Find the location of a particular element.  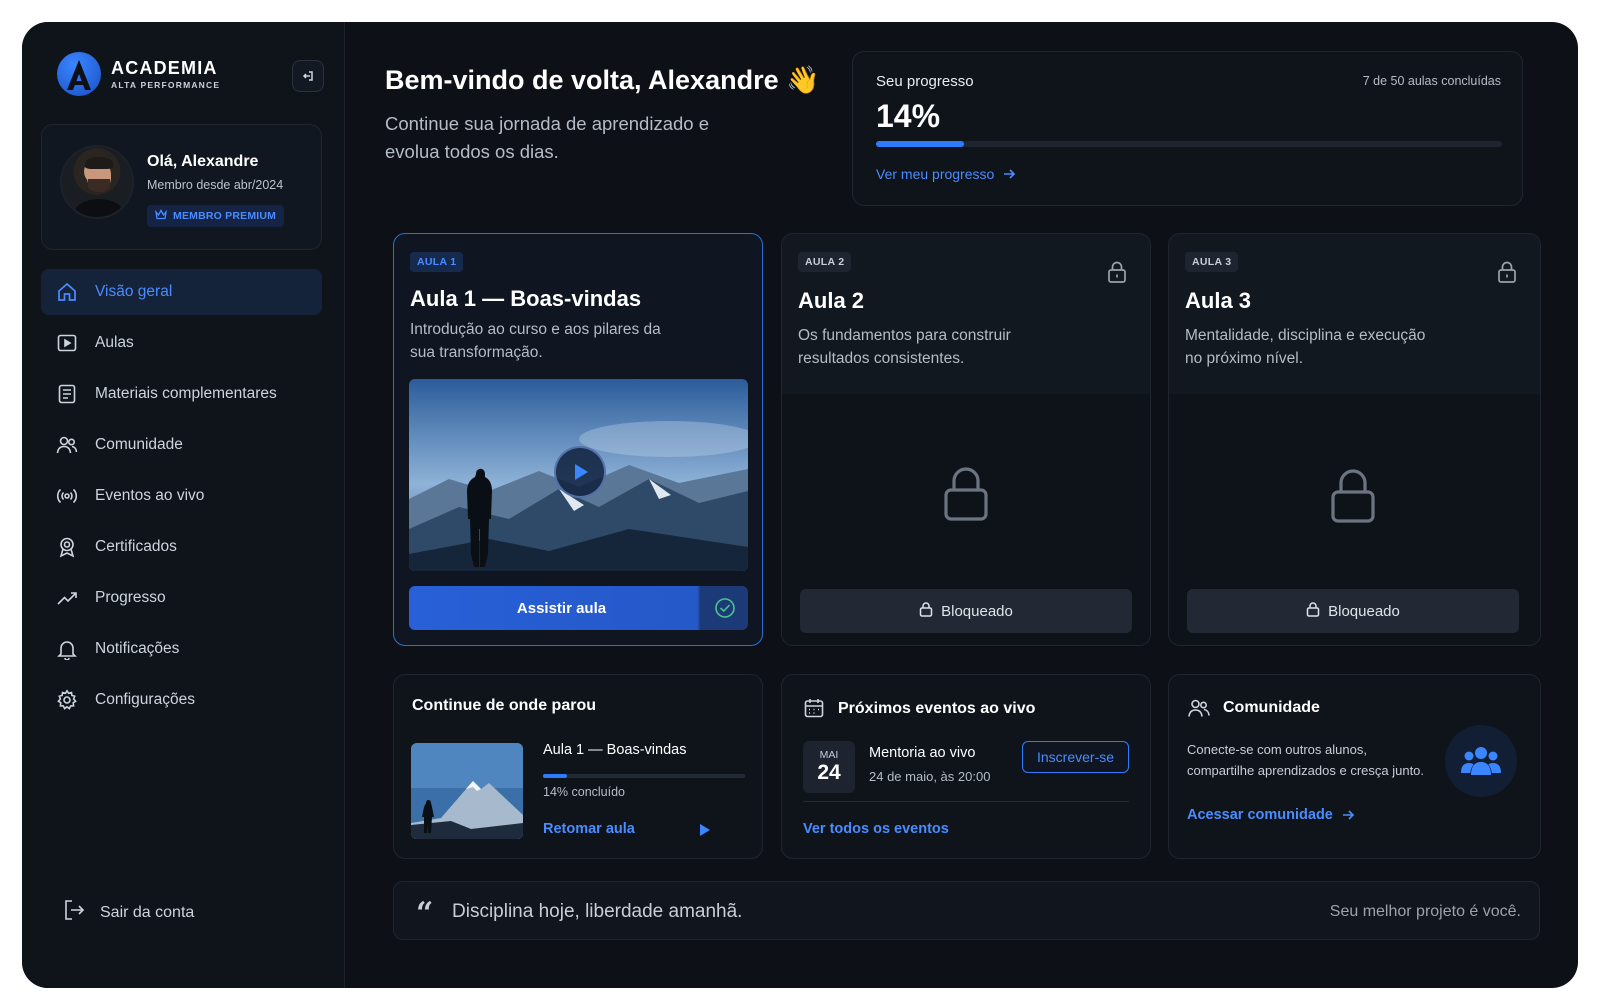

continue-progress-bar is located at coordinates (644, 776).